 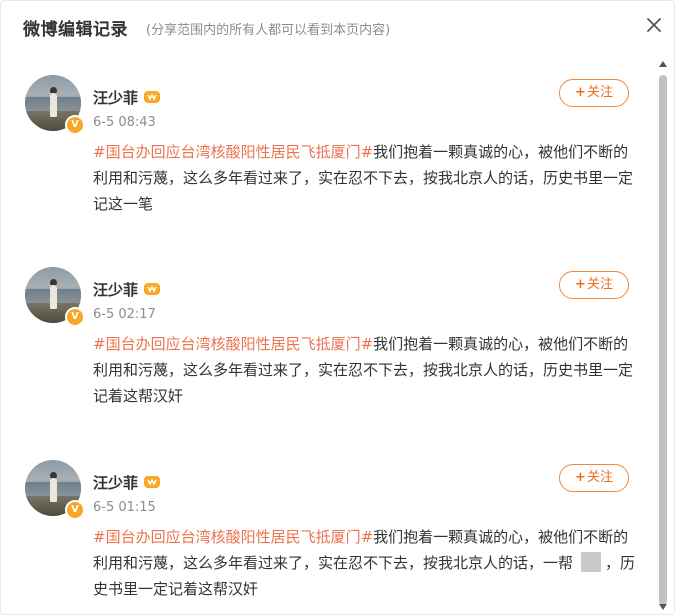 I want to click on post-time: 6-5 01:15, so click(x=124, y=507).